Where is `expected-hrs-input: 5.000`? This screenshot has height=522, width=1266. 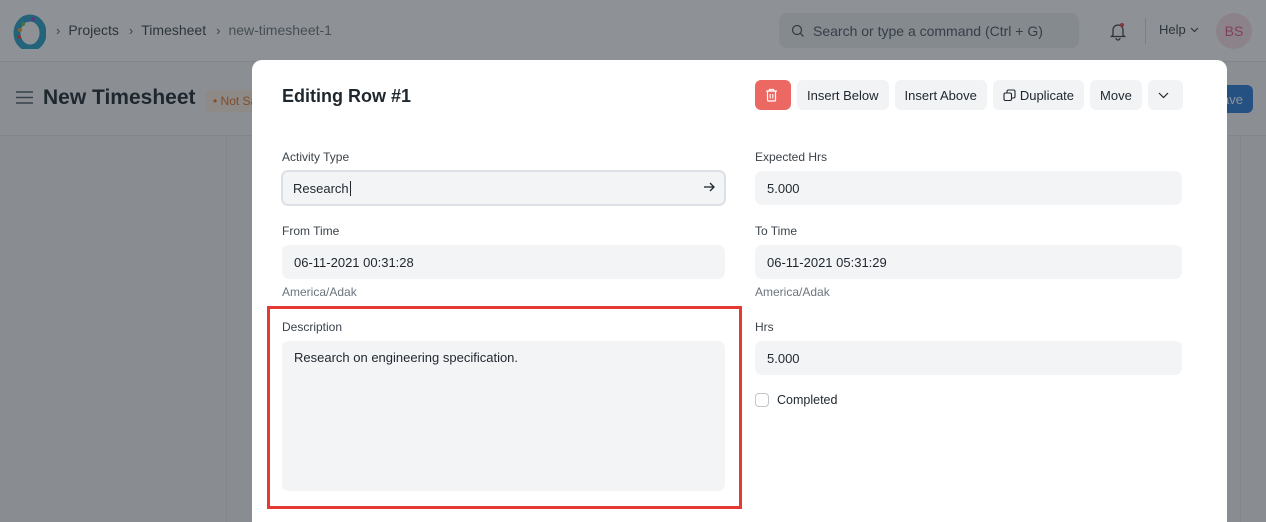
expected-hrs-input: 5.000 is located at coordinates (968, 188).